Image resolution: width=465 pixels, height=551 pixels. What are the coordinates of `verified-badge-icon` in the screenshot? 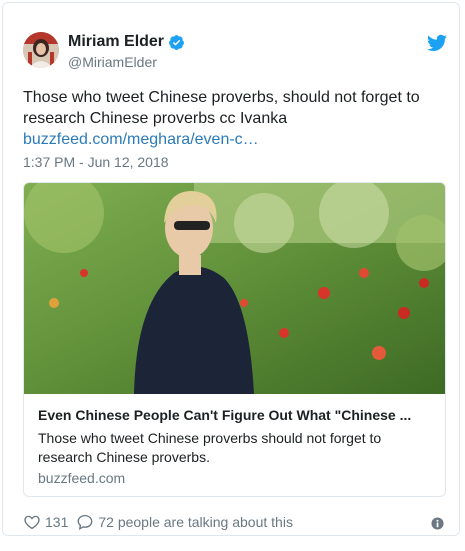 It's located at (176, 42).